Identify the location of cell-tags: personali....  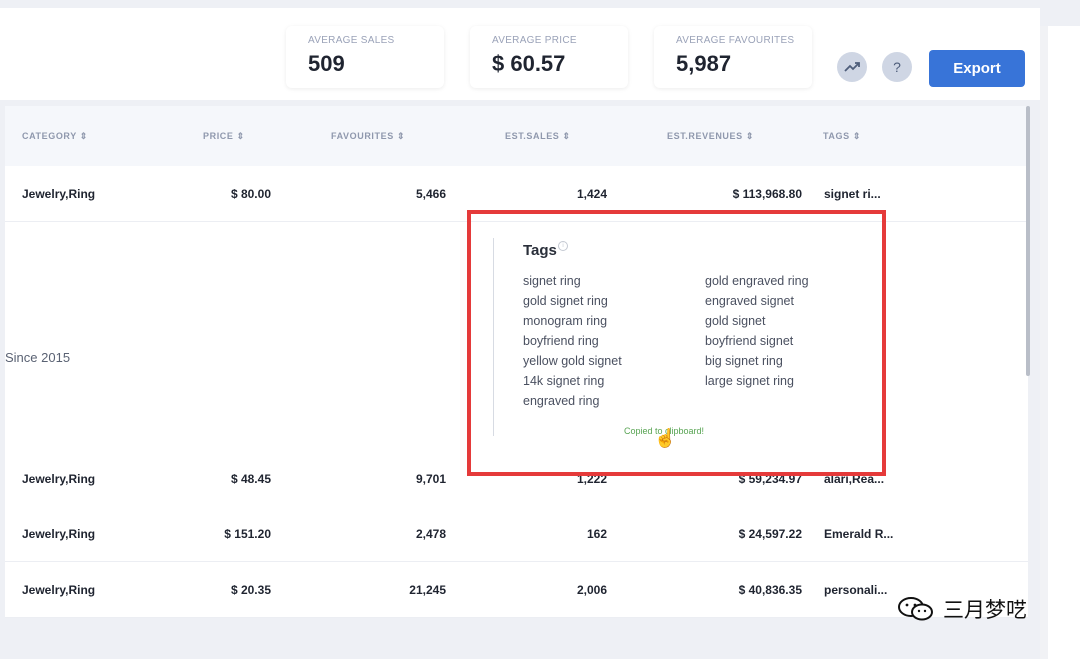
(855, 590).